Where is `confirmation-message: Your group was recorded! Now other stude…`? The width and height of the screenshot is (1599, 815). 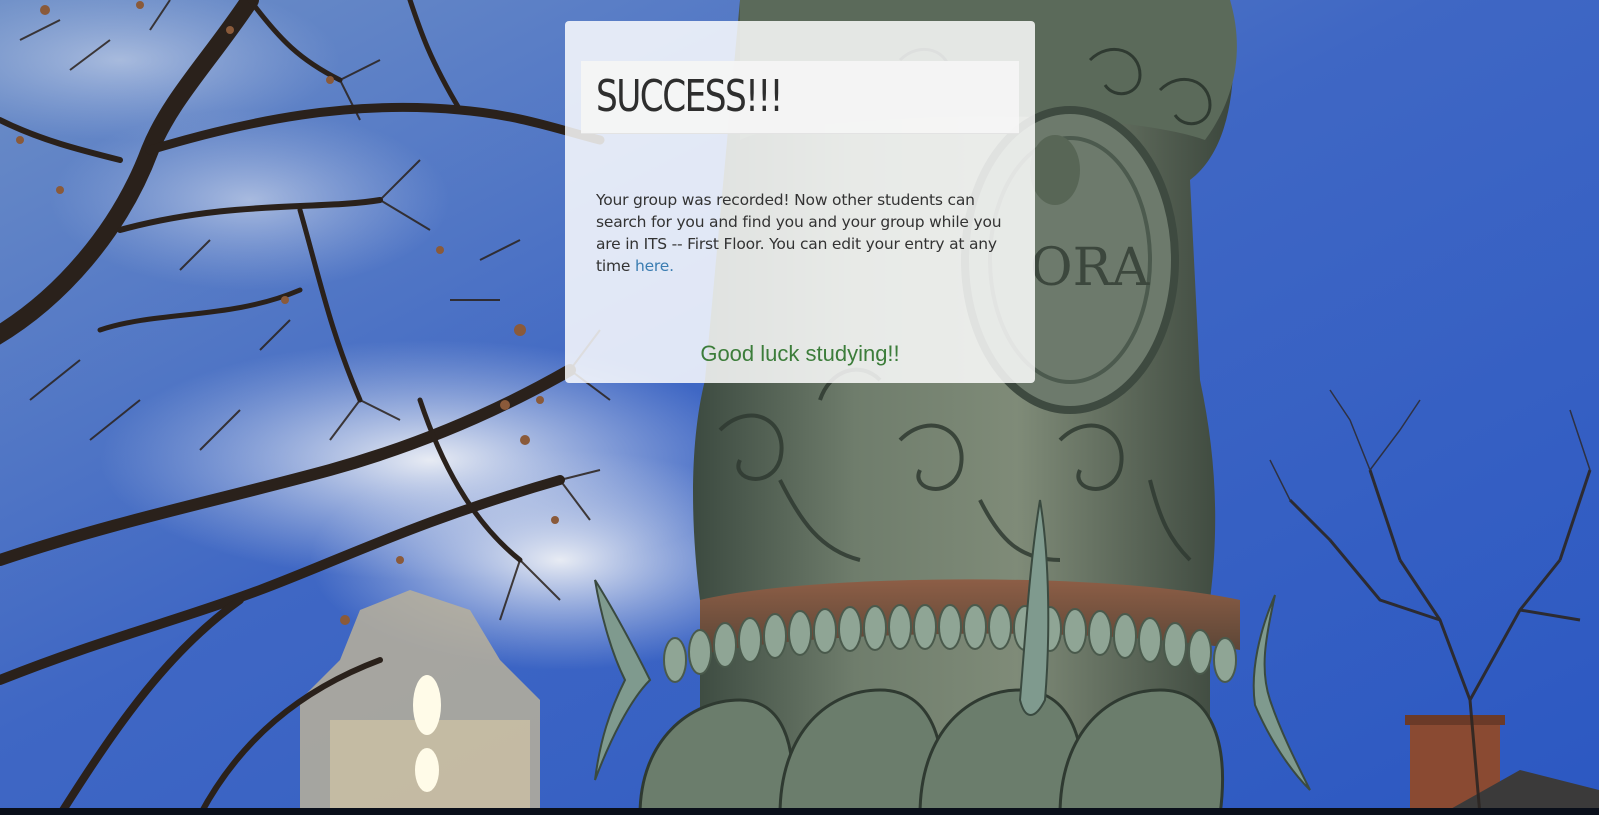
confirmation-message: Your group was recorded! Now other stude… is located at coordinates (803, 233).